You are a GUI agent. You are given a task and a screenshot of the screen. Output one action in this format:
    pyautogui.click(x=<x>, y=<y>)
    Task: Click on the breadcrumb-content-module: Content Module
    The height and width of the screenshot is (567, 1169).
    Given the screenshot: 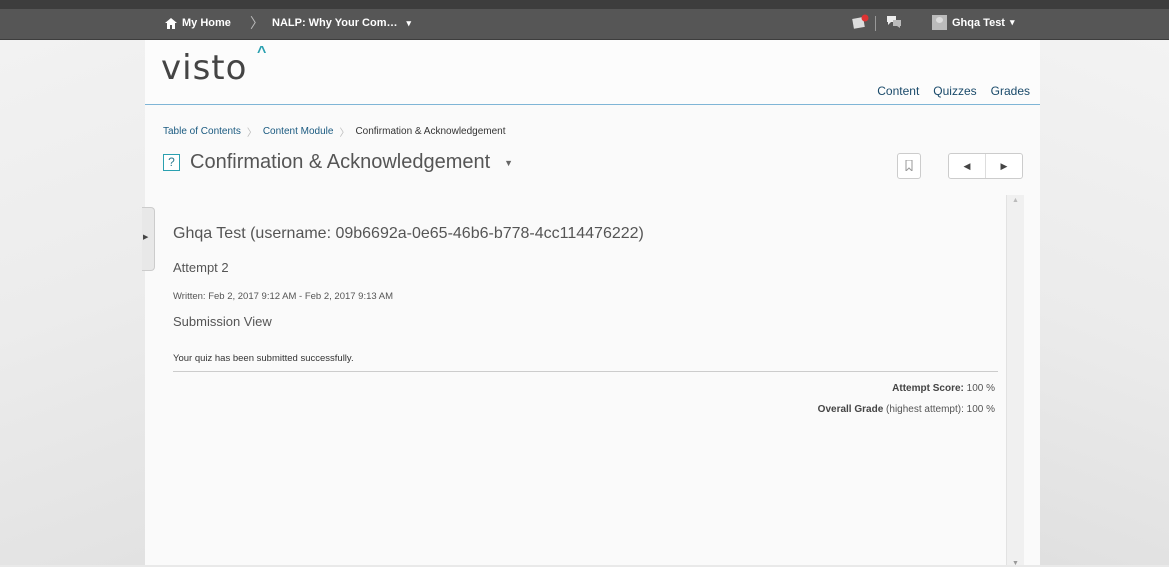 What is the action you would take?
    pyautogui.click(x=298, y=131)
    